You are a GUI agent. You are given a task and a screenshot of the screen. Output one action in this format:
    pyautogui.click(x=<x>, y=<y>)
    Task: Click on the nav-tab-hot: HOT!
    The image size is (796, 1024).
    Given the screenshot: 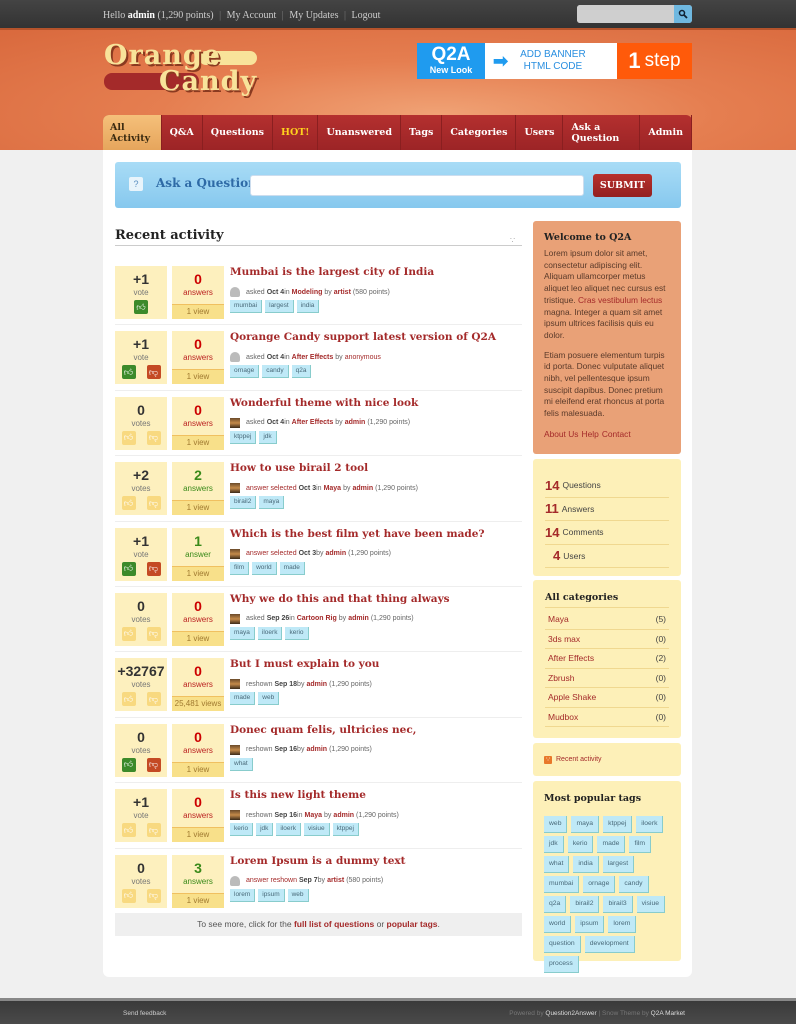 What is the action you would take?
    pyautogui.click(x=296, y=132)
    